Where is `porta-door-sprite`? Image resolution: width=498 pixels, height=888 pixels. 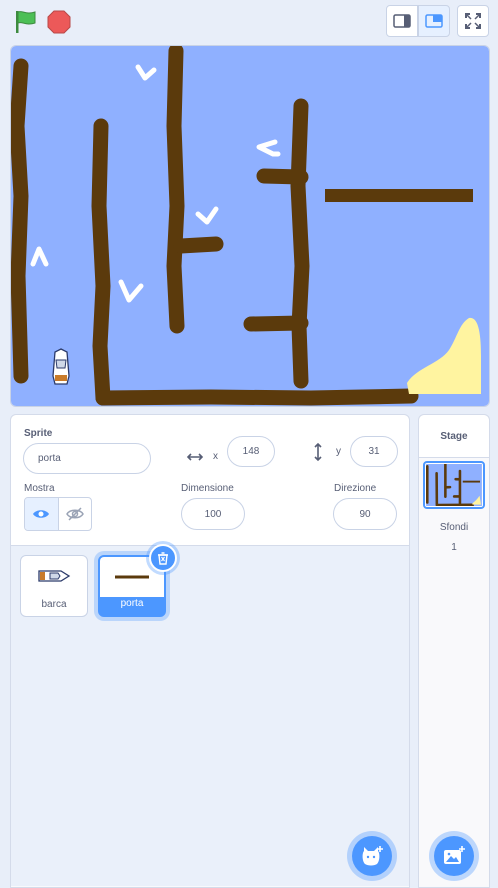 porta-door-sprite is located at coordinates (399, 195).